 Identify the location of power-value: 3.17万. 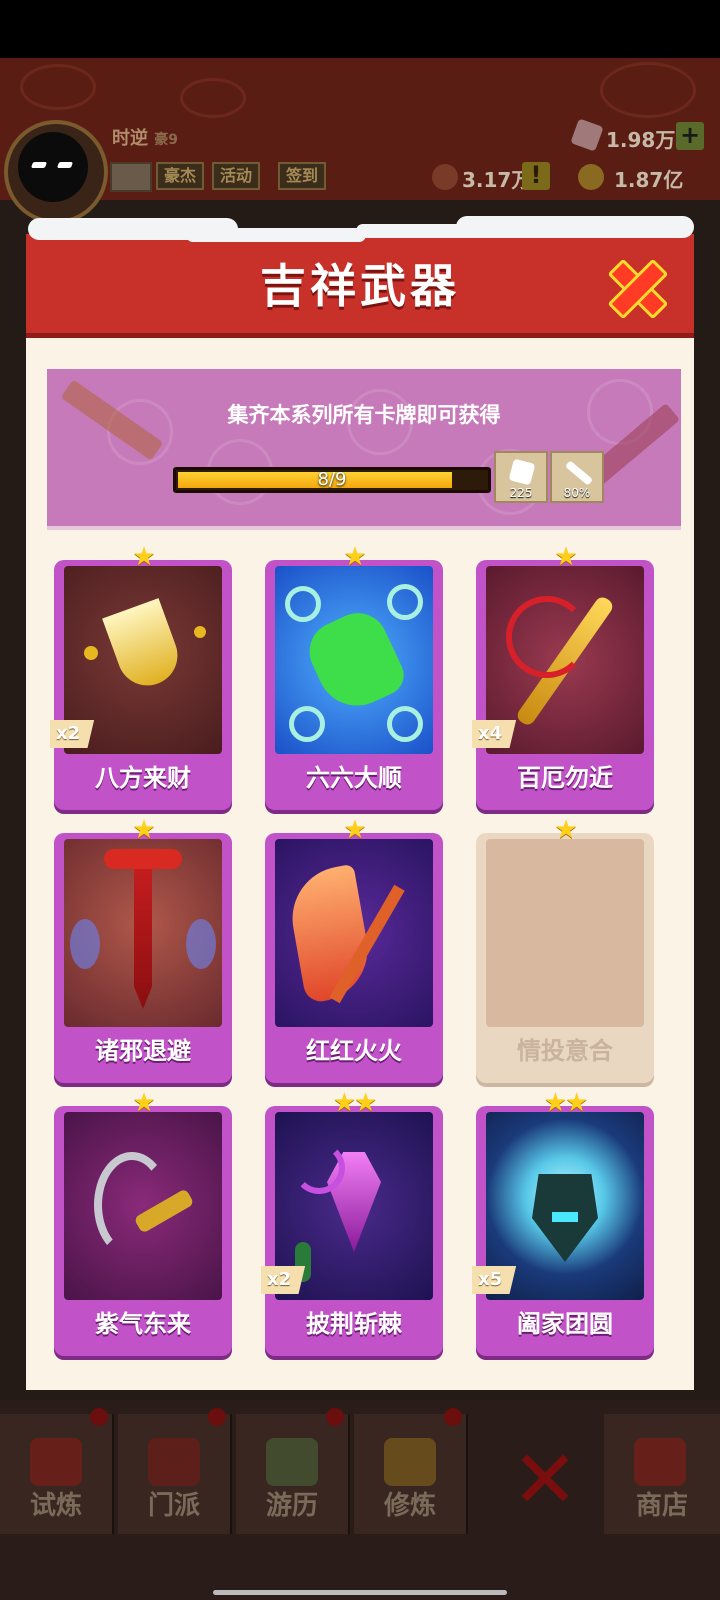
(497, 180).